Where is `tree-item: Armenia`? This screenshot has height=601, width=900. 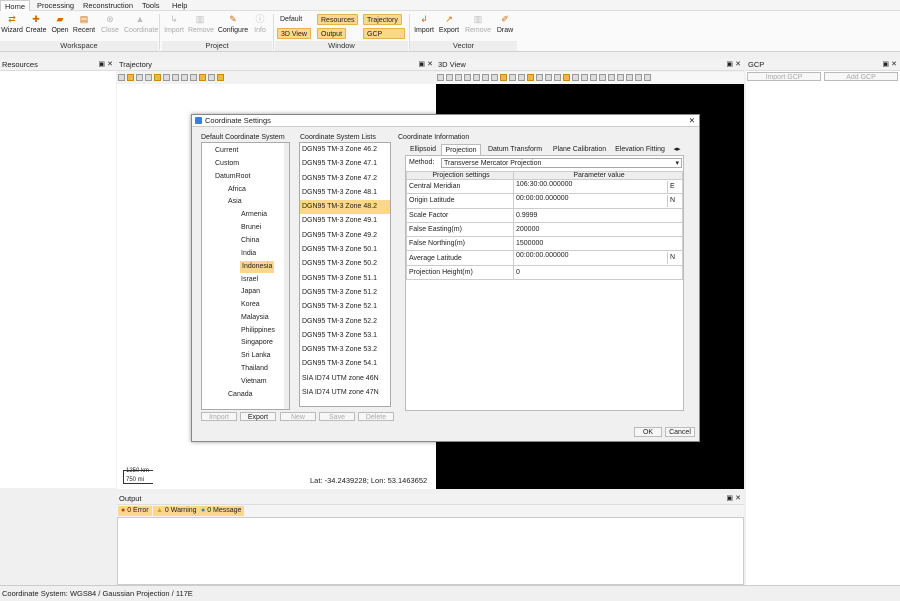 tree-item: Armenia is located at coordinates (254, 215).